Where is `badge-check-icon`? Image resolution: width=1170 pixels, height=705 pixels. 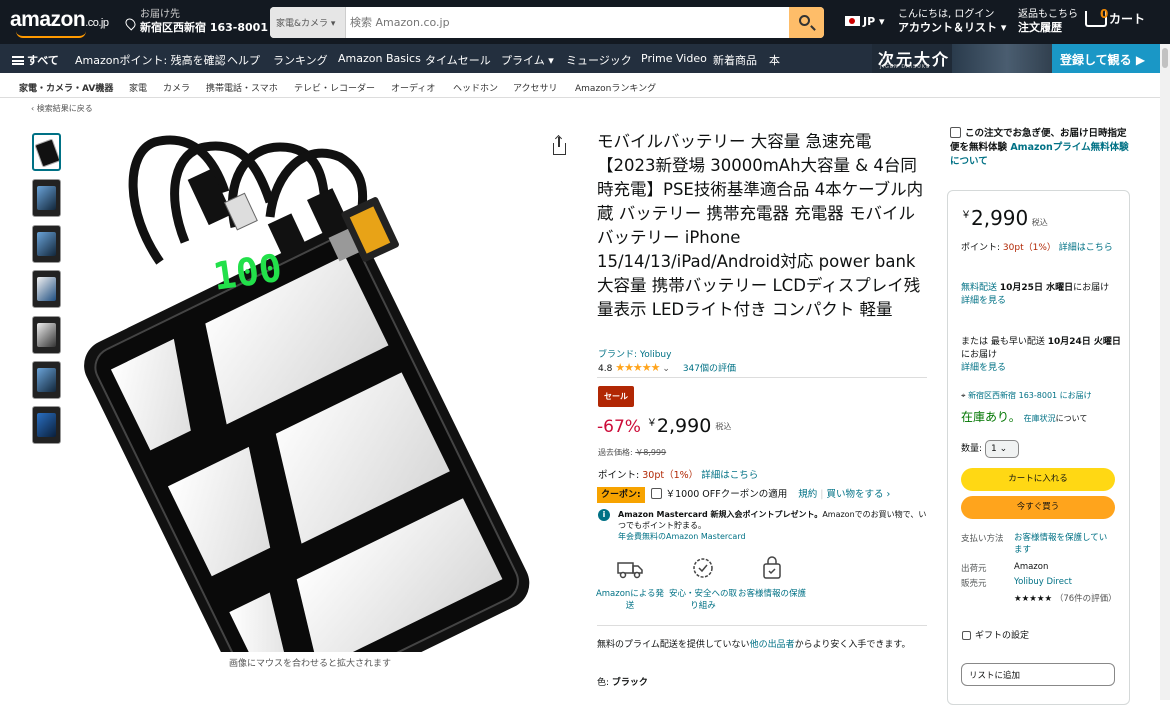
badge-check-icon is located at coordinates (703, 568).